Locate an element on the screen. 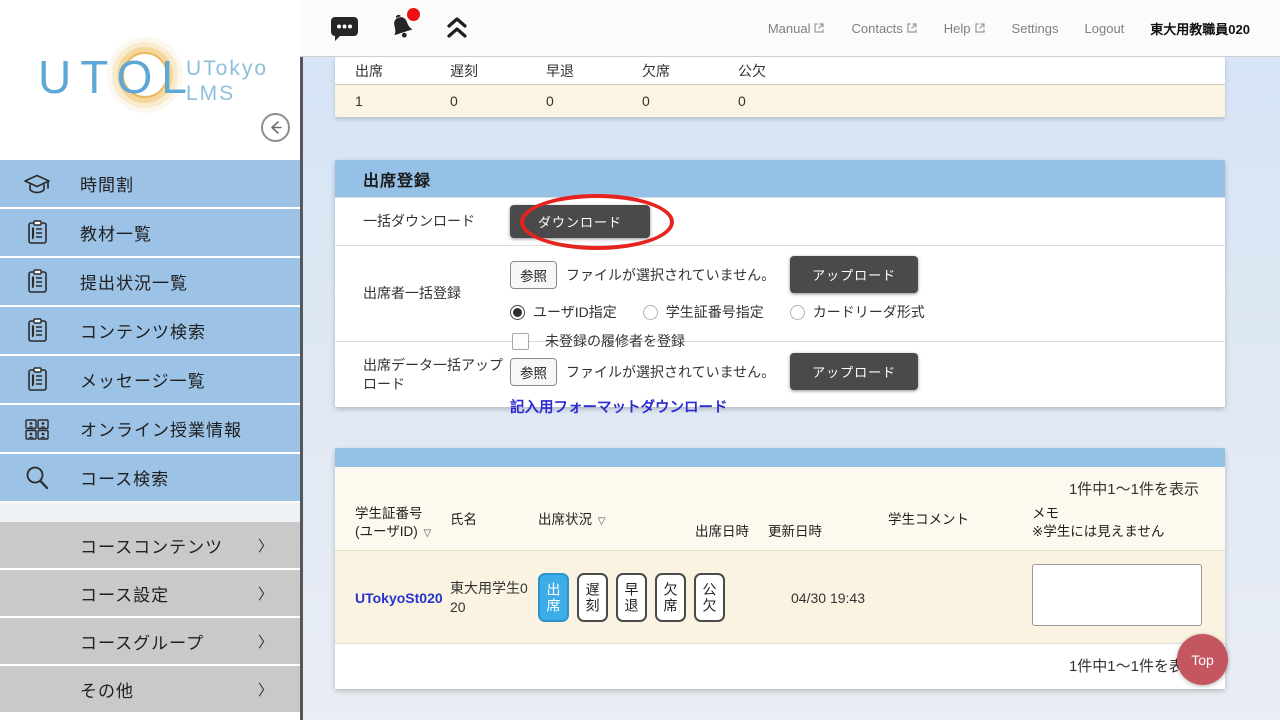 Image resolution: width=1280 pixels, height=720 pixels. radio-student-card-number is located at coordinates (650, 312).